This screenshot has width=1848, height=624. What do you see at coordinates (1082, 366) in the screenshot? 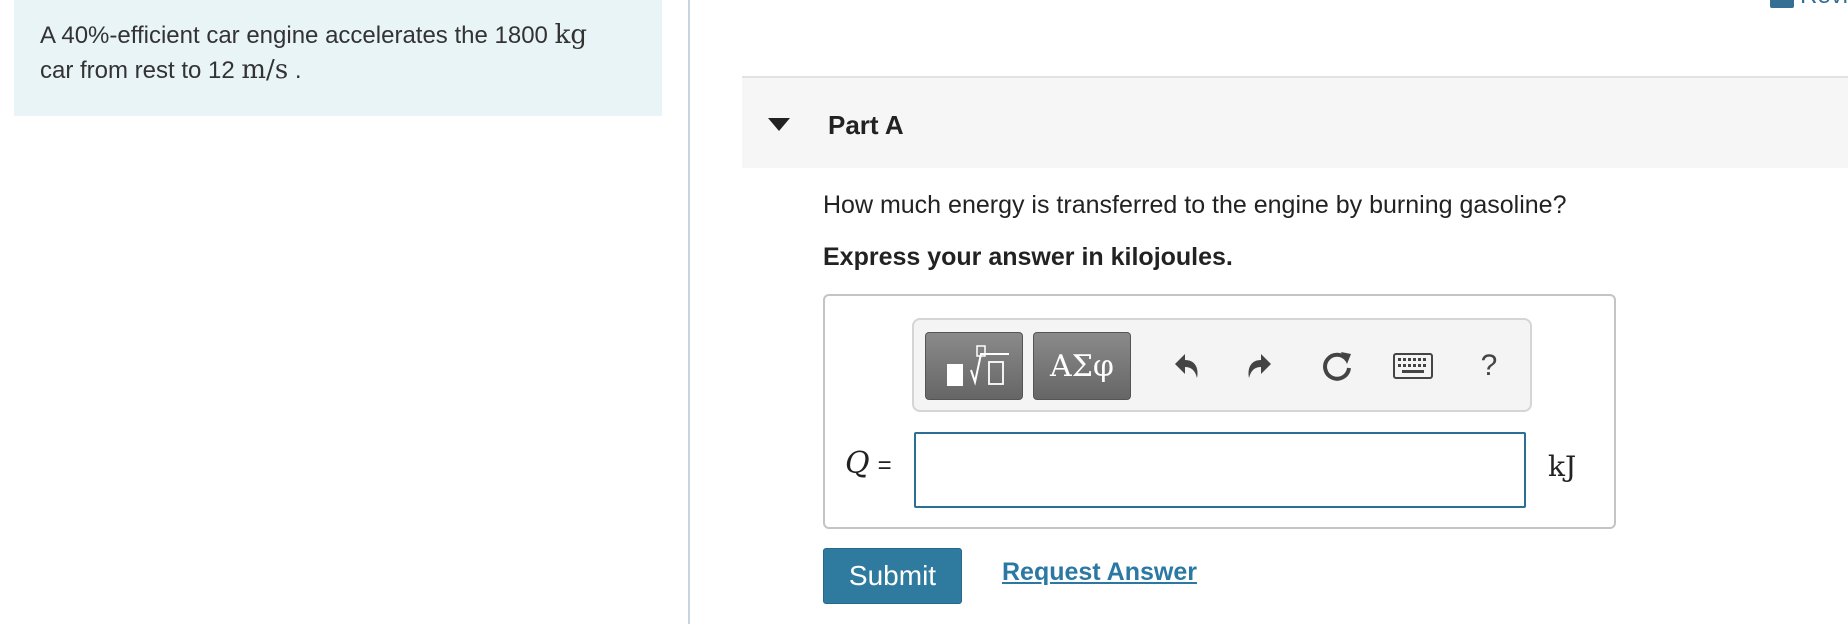
I see `greek-symbols-button: ΑΣφ` at bounding box center [1082, 366].